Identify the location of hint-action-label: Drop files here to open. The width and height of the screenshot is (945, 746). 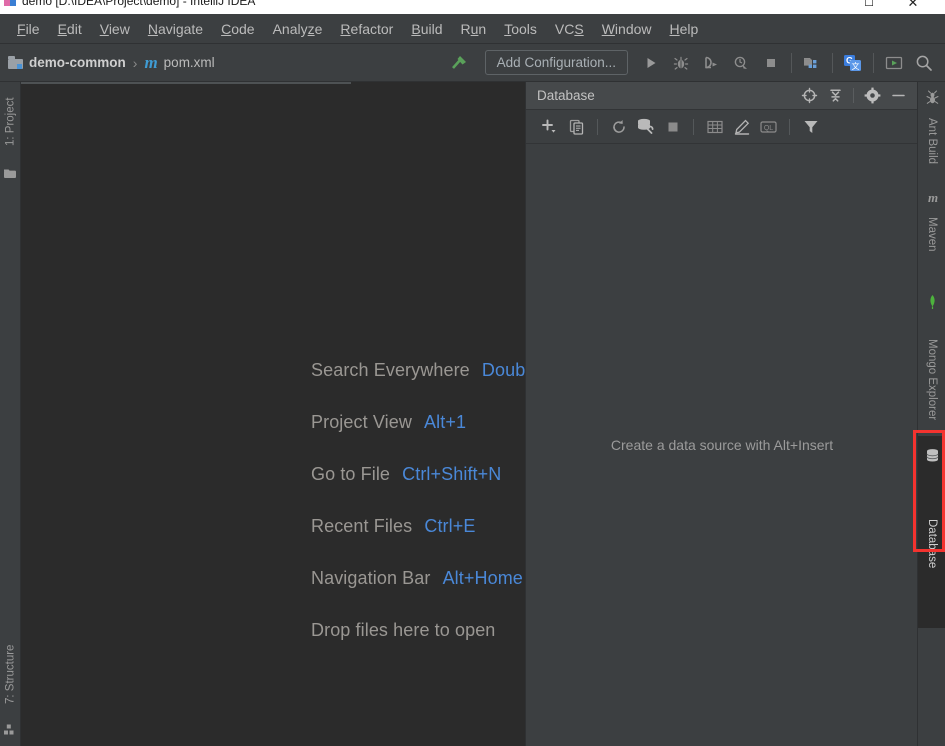
(403, 630).